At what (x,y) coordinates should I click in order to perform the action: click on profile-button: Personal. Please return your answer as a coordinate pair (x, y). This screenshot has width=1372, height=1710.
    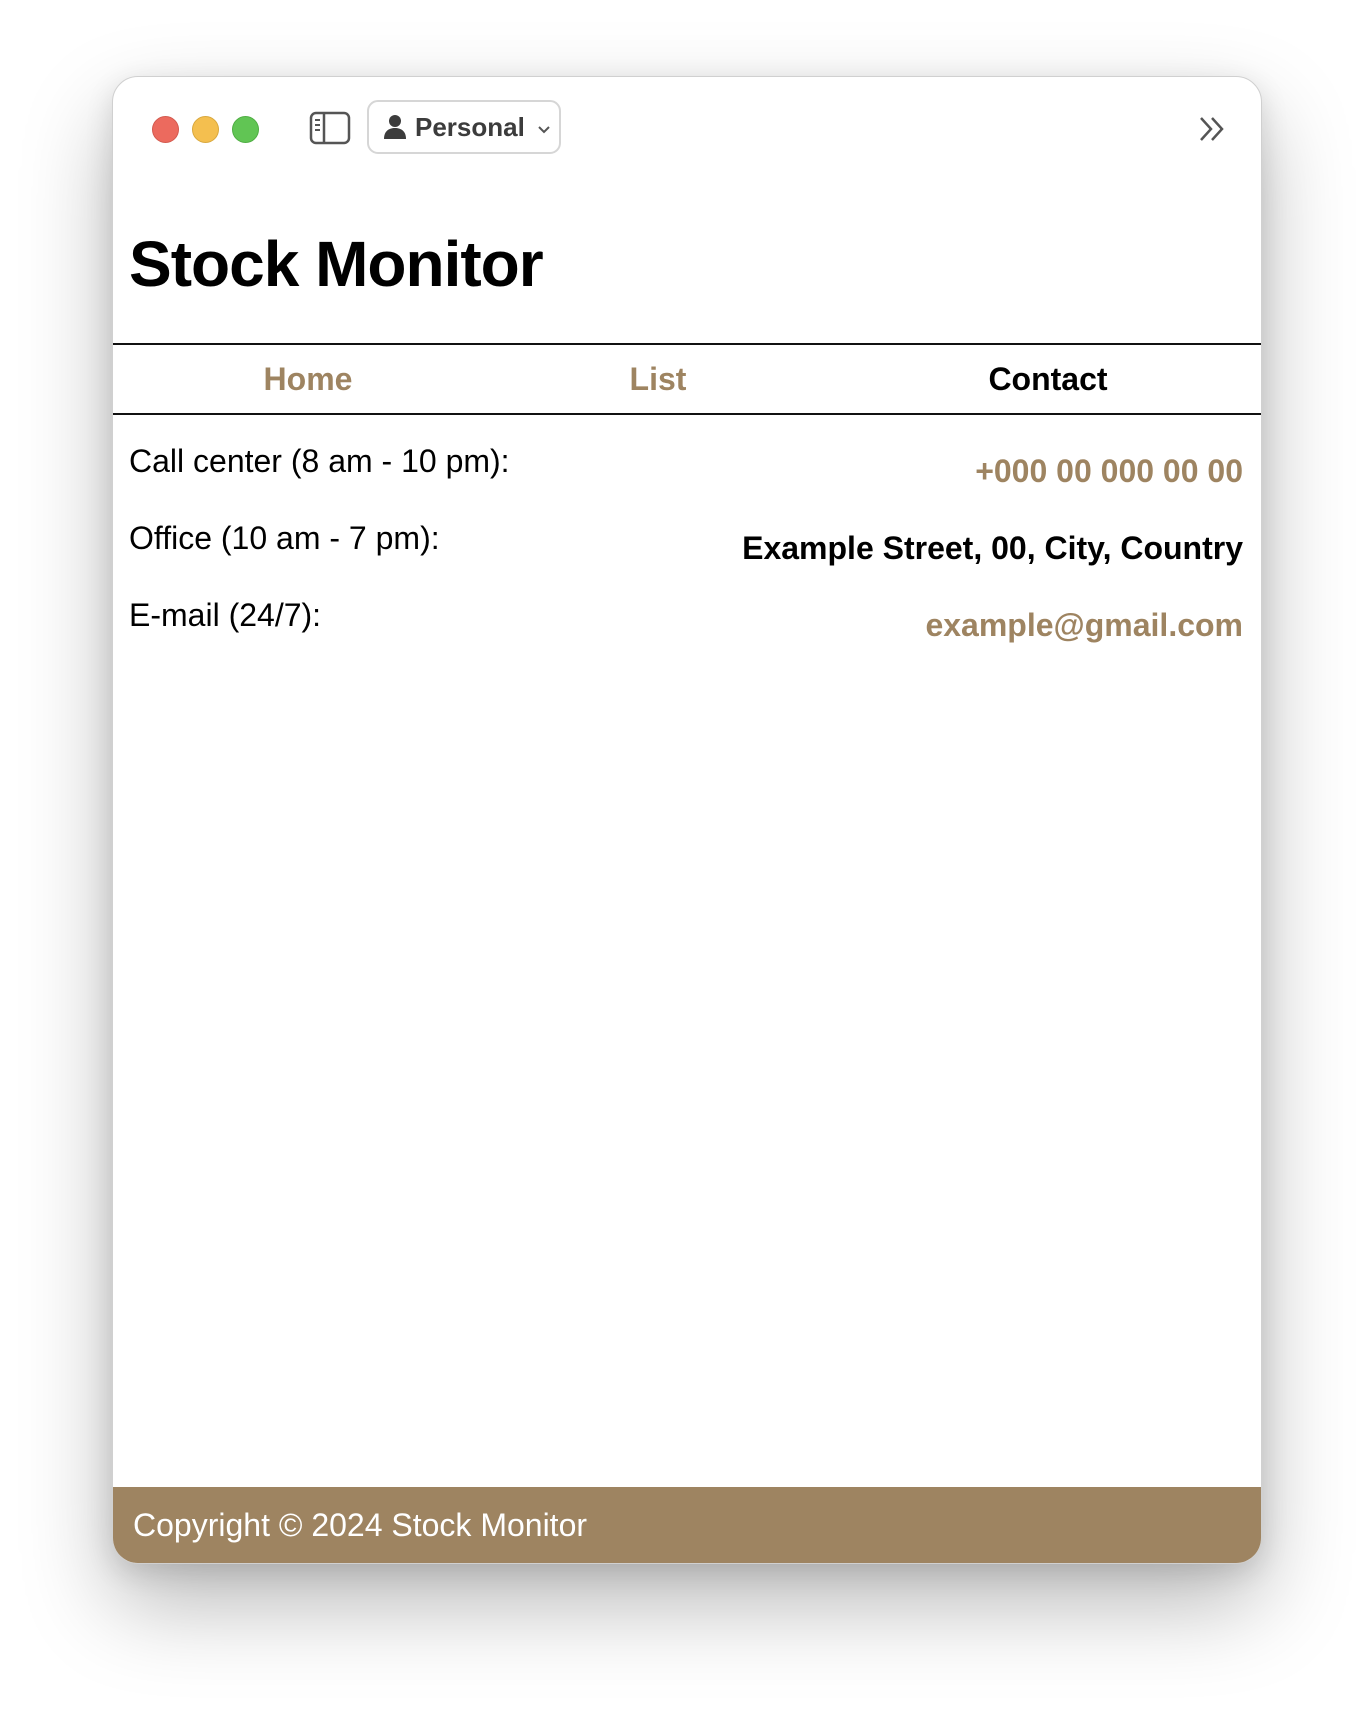
    Looking at the image, I should click on (464, 127).